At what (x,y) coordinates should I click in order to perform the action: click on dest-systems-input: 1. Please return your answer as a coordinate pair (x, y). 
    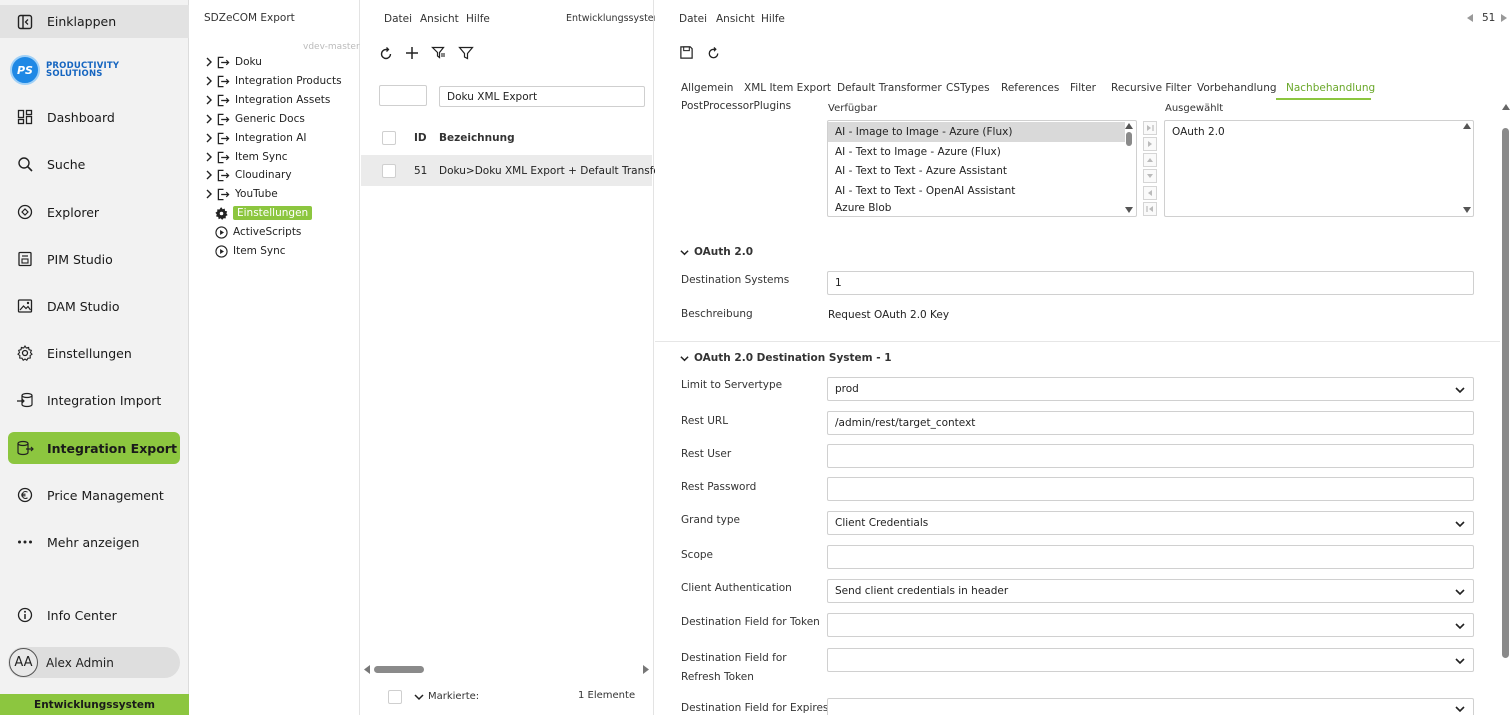
    Looking at the image, I should click on (1150, 283).